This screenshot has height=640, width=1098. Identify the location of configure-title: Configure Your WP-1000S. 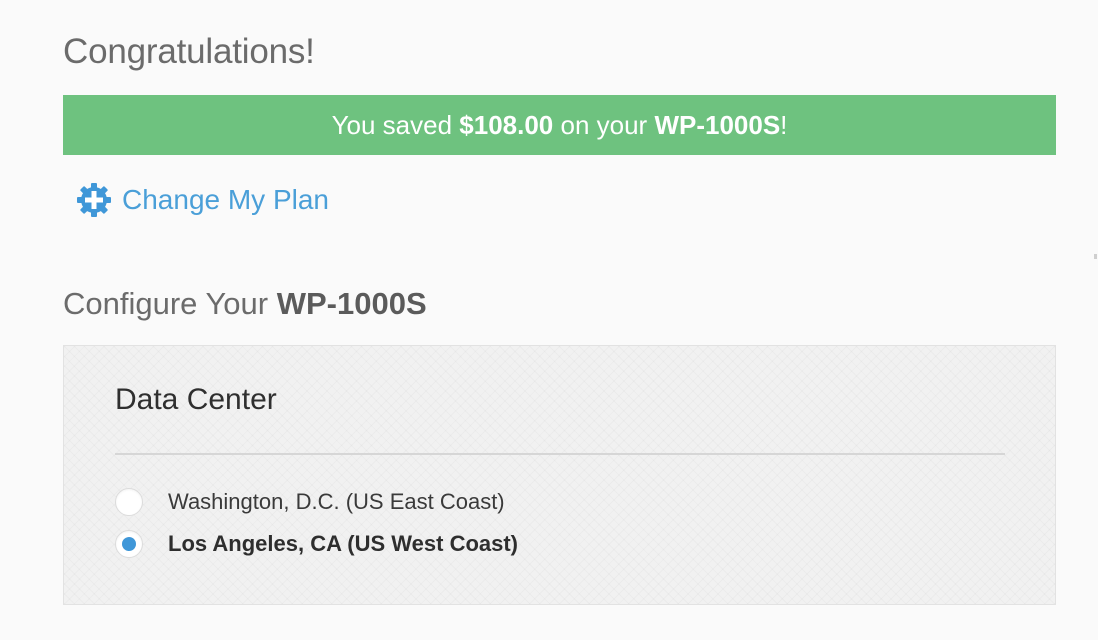
(245, 304).